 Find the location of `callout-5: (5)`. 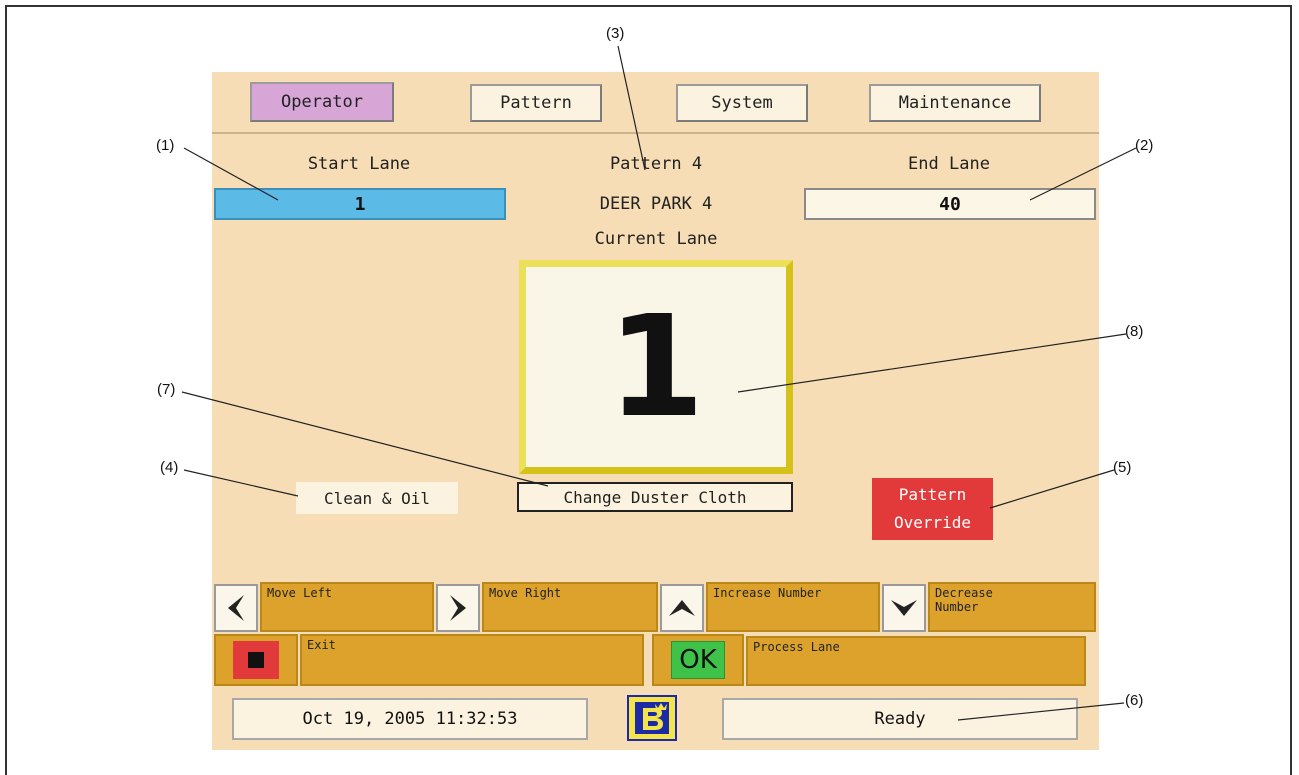

callout-5: (5) is located at coordinates (1122, 467).